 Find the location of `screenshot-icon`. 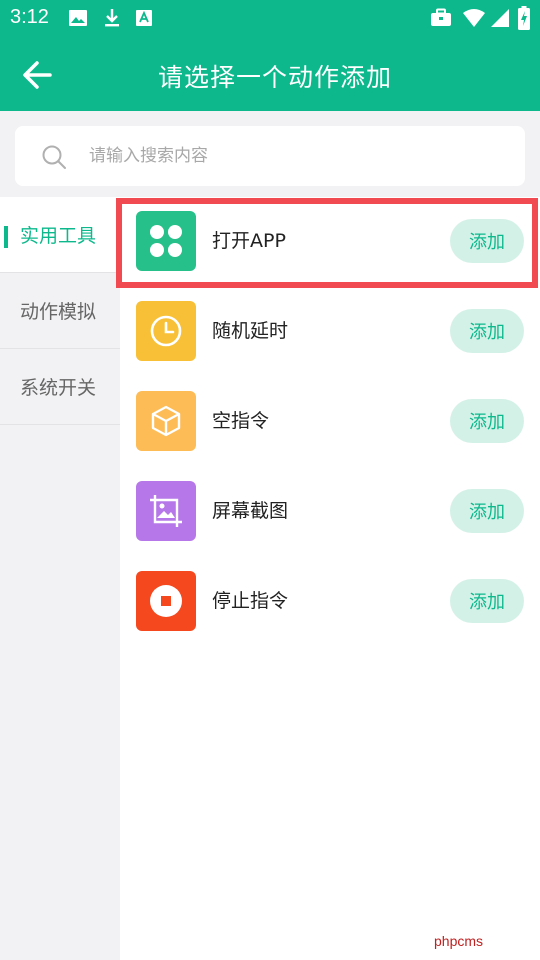

screenshot-icon is located at coordinates (166, 511).